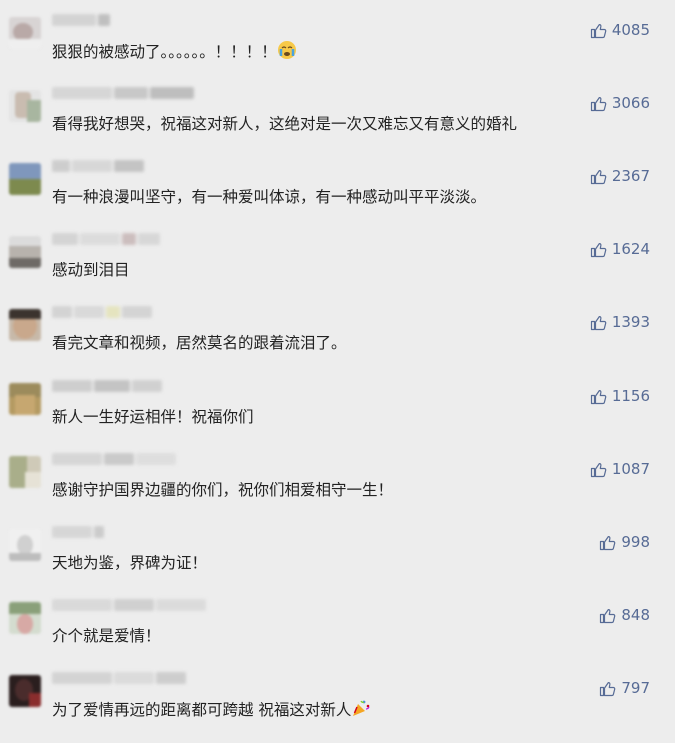 The height and width of the screenshot is (743, 675). I want to click on comment-item: 新人一生好运相伴！祝福你们 1156, so click(337, 402).